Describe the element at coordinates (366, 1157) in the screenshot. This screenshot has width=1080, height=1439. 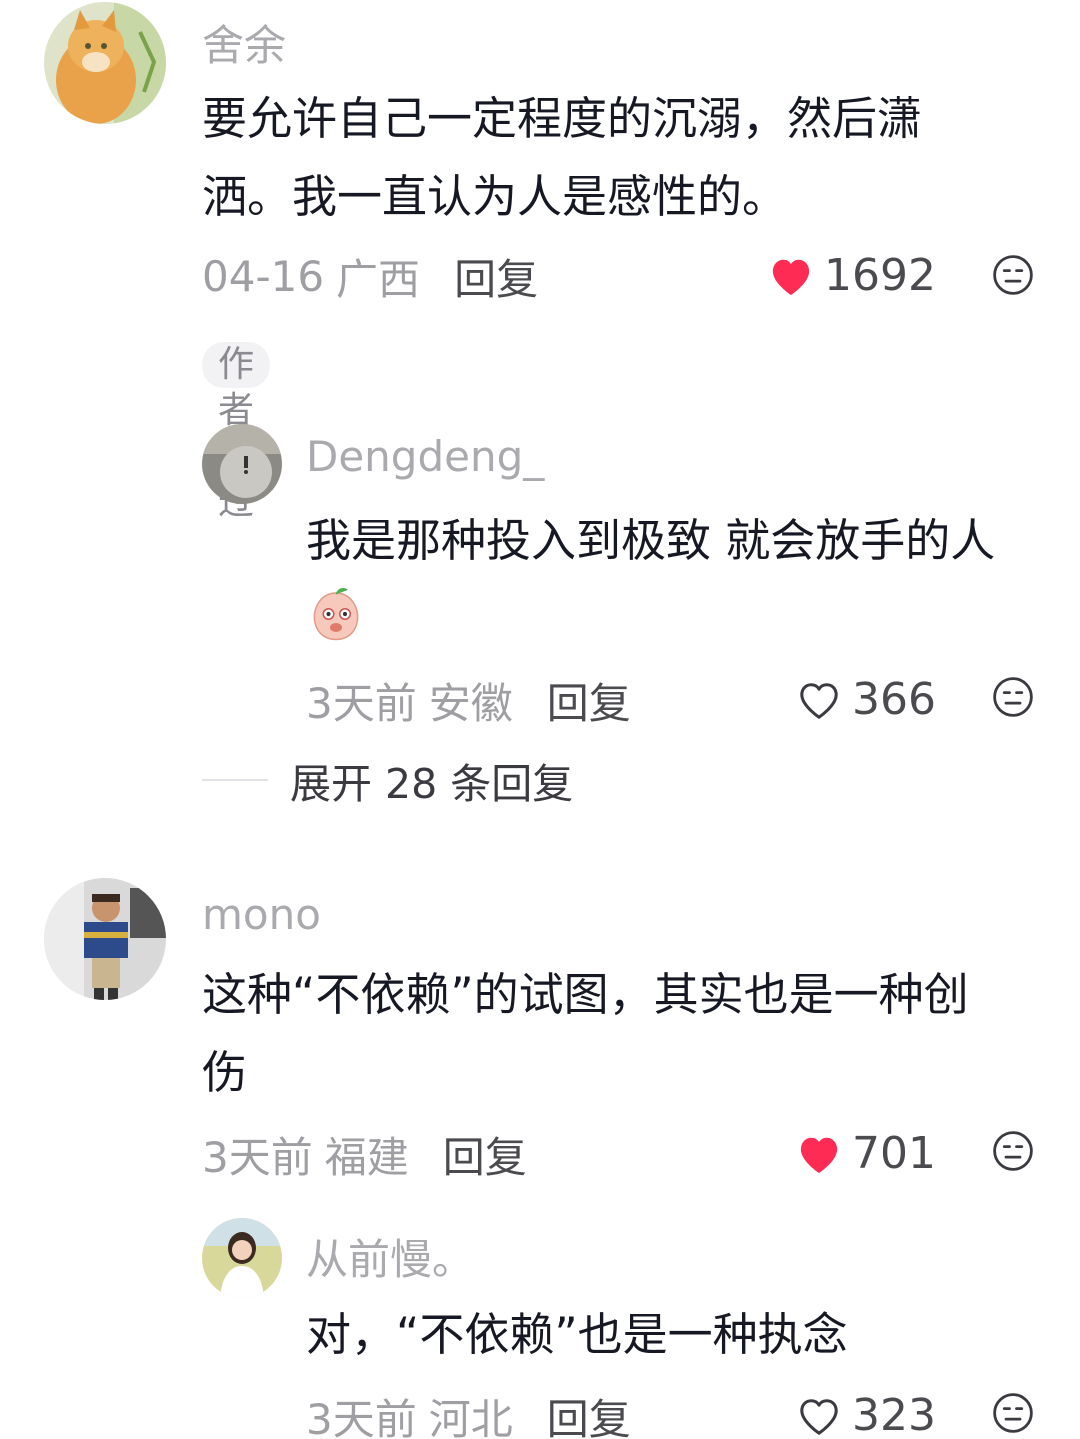
I see `comment-location: 福建` at that location.